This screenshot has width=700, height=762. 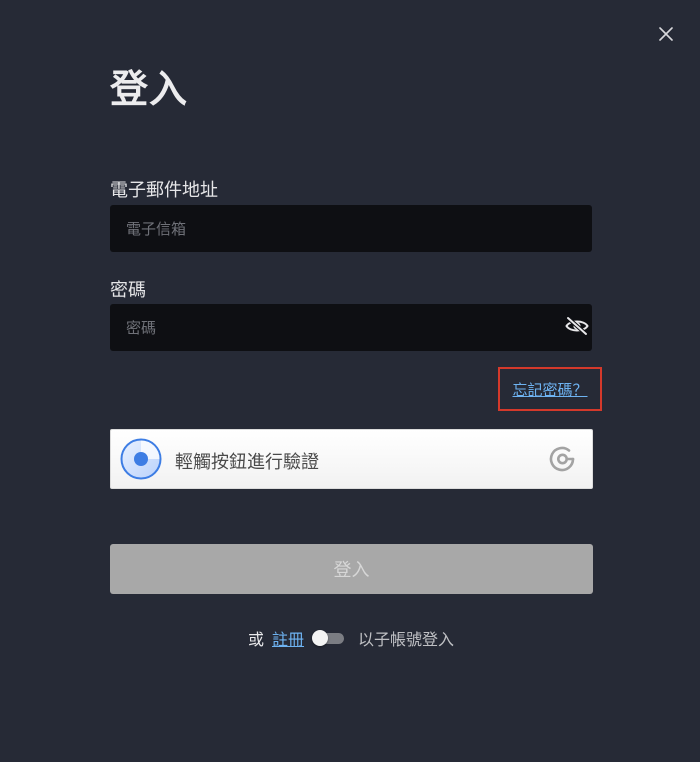 I want to click on close-button, so click(x=666, y=35).